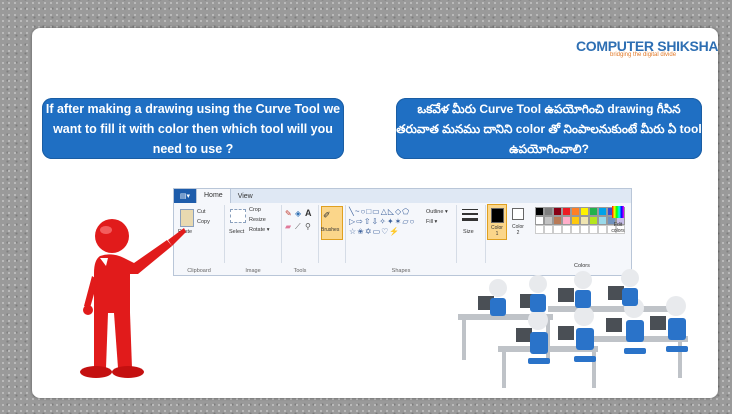  I want to click on file-menu-button: ▤▾, so click(185, 196).